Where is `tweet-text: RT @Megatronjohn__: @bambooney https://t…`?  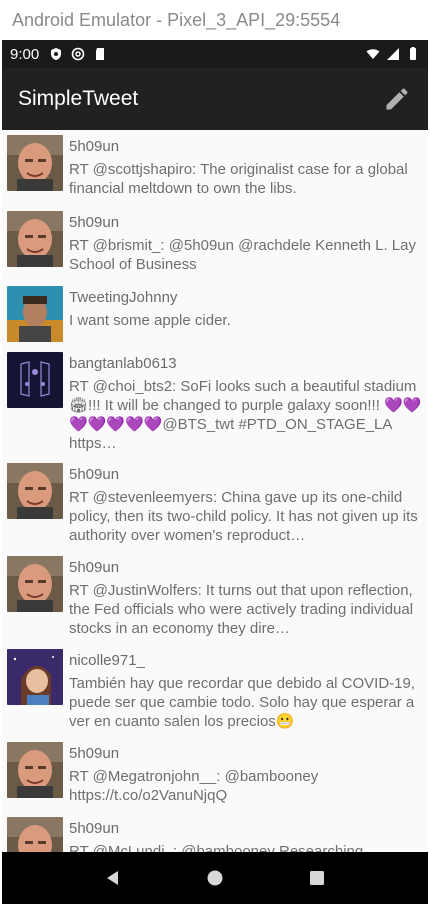
tweet-text: RT @Megatronjohn__: @bambooney https://t… is located at coordinates (194, 786).